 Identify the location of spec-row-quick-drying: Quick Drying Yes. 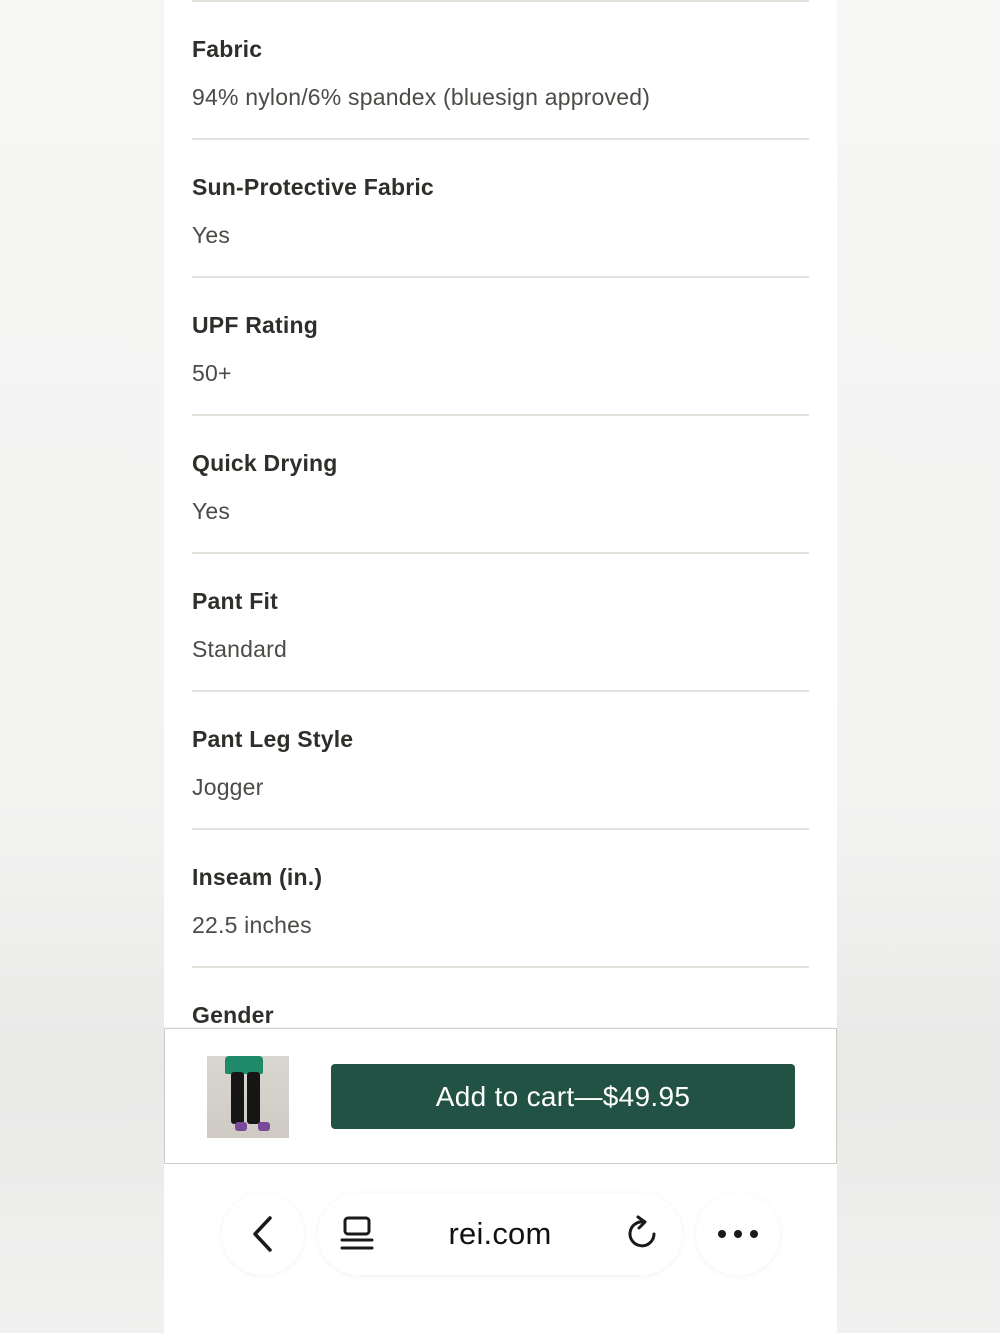
(500, 485).